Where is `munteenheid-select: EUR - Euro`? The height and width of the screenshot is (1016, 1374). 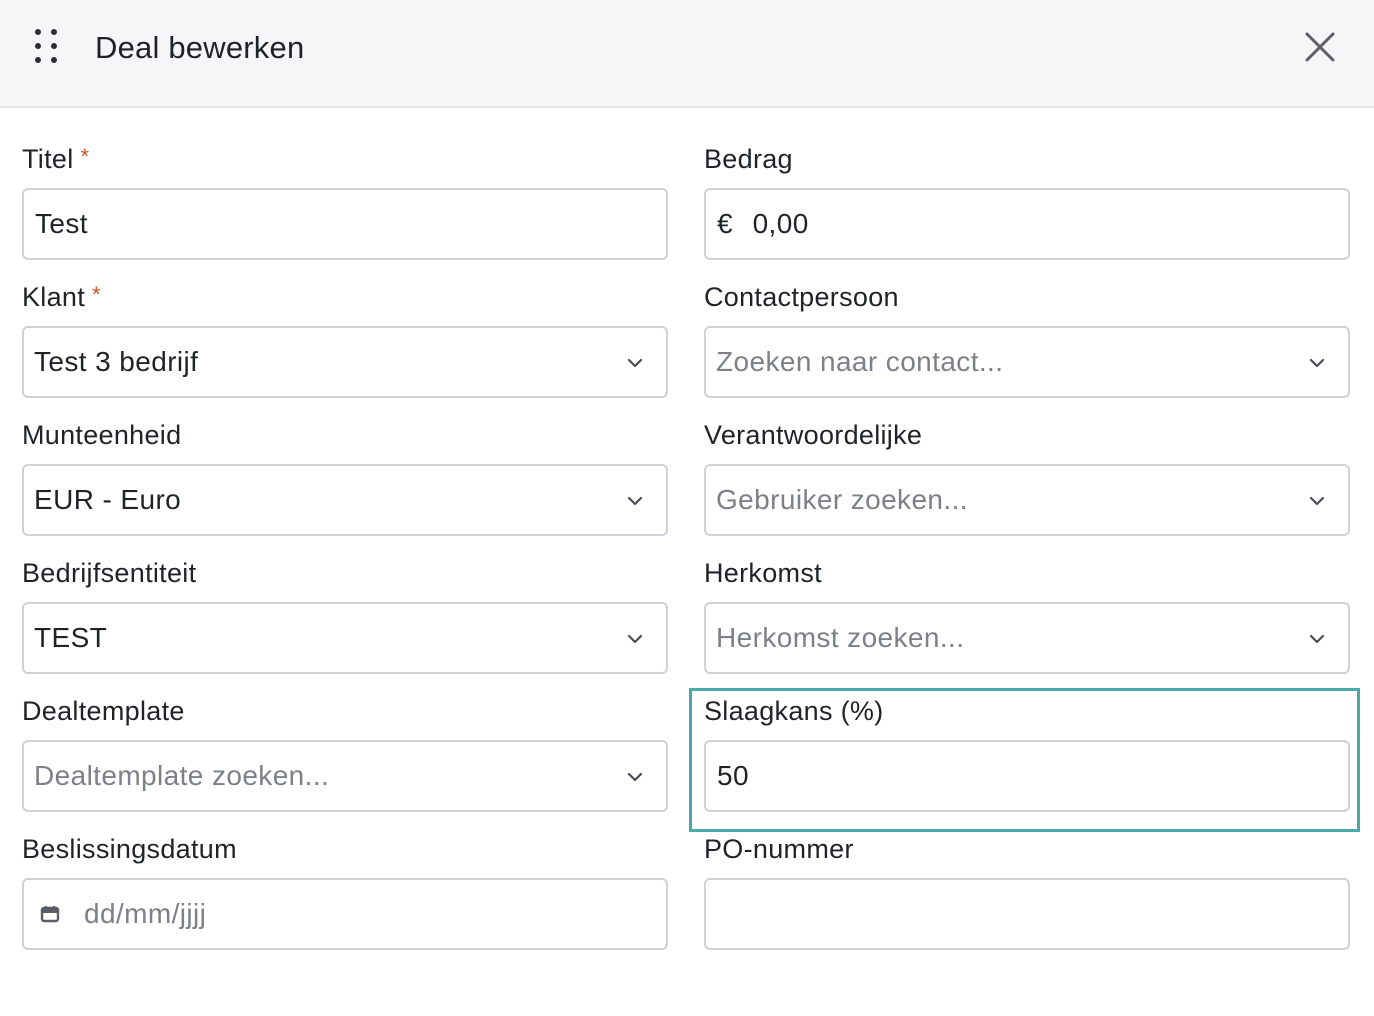
munteenheid-select: EUR - Euro is located at coordinates (345, 500).